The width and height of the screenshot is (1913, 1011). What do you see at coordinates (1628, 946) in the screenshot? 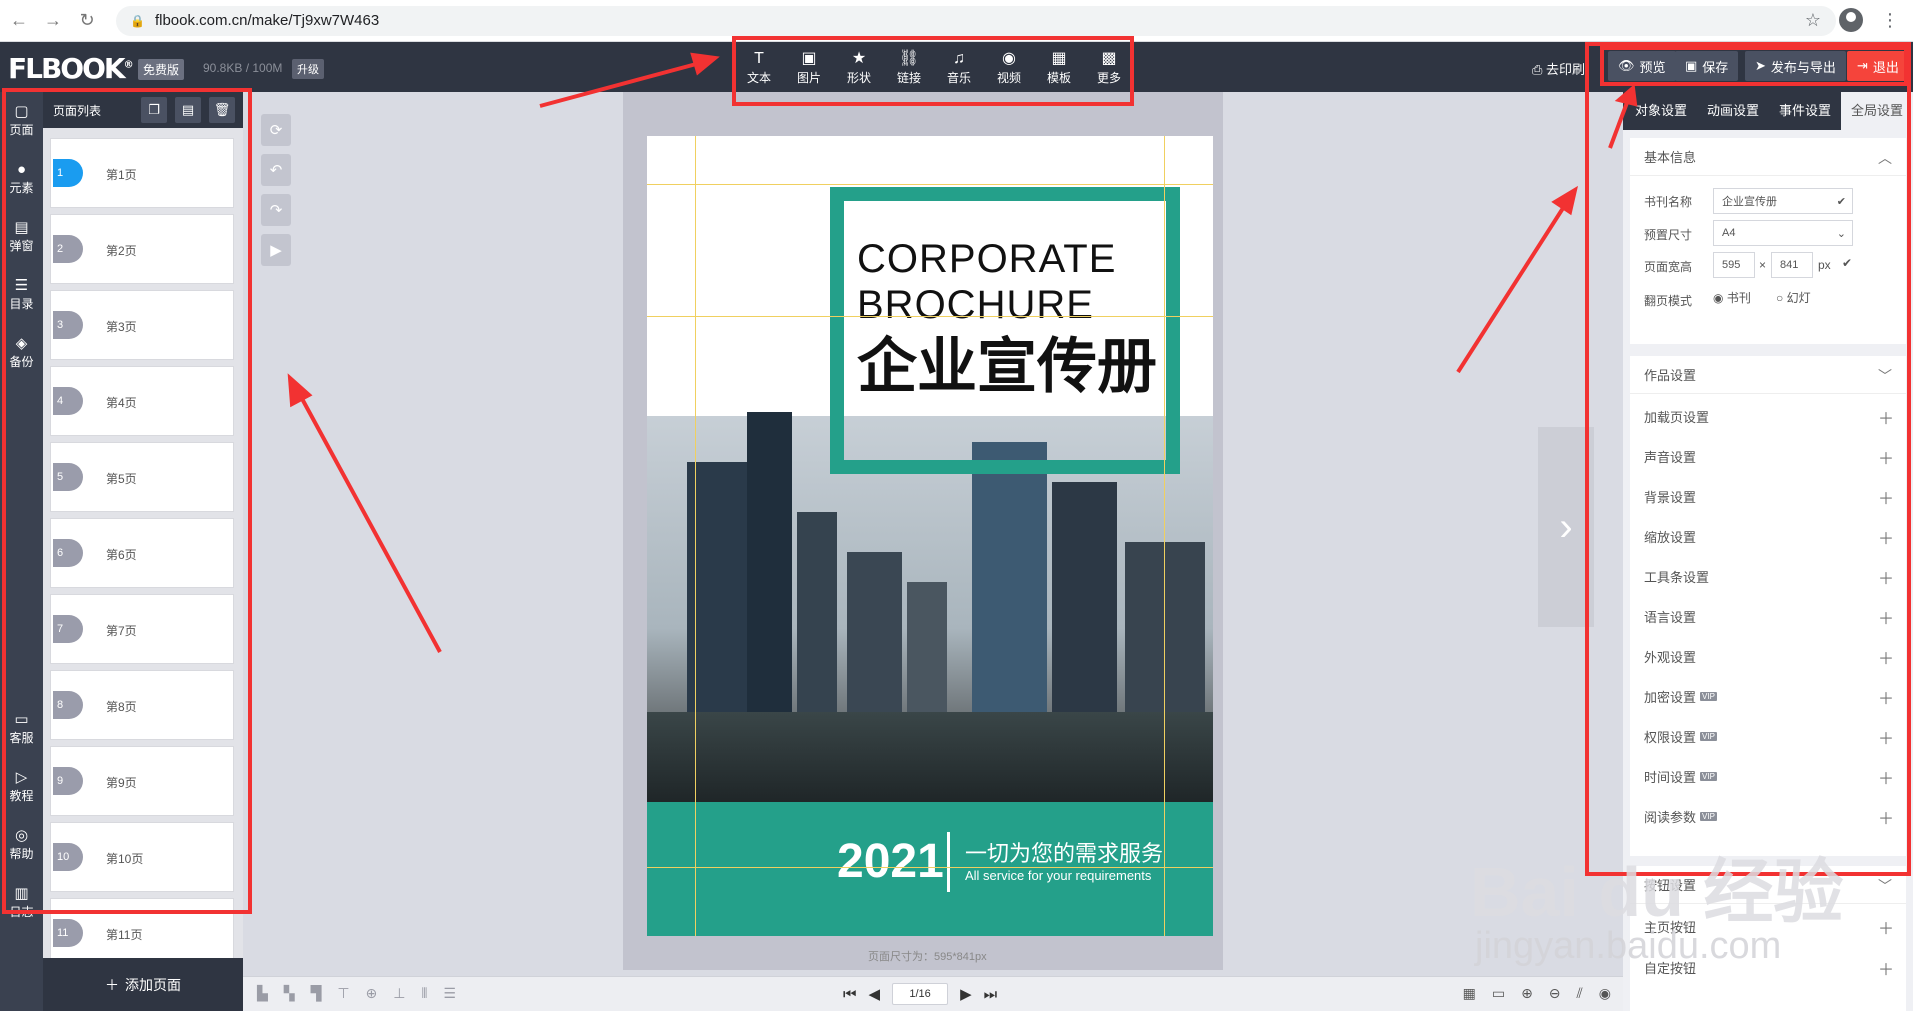
I see `watermark-url: jingyan.baidu.com` at bounding box center [1628, 946].